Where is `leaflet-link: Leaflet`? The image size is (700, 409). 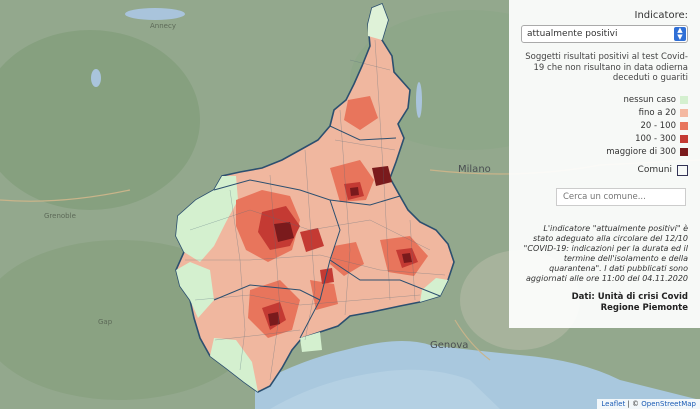 leaflet-link: Leaflet is located at coordinates (613, 404).